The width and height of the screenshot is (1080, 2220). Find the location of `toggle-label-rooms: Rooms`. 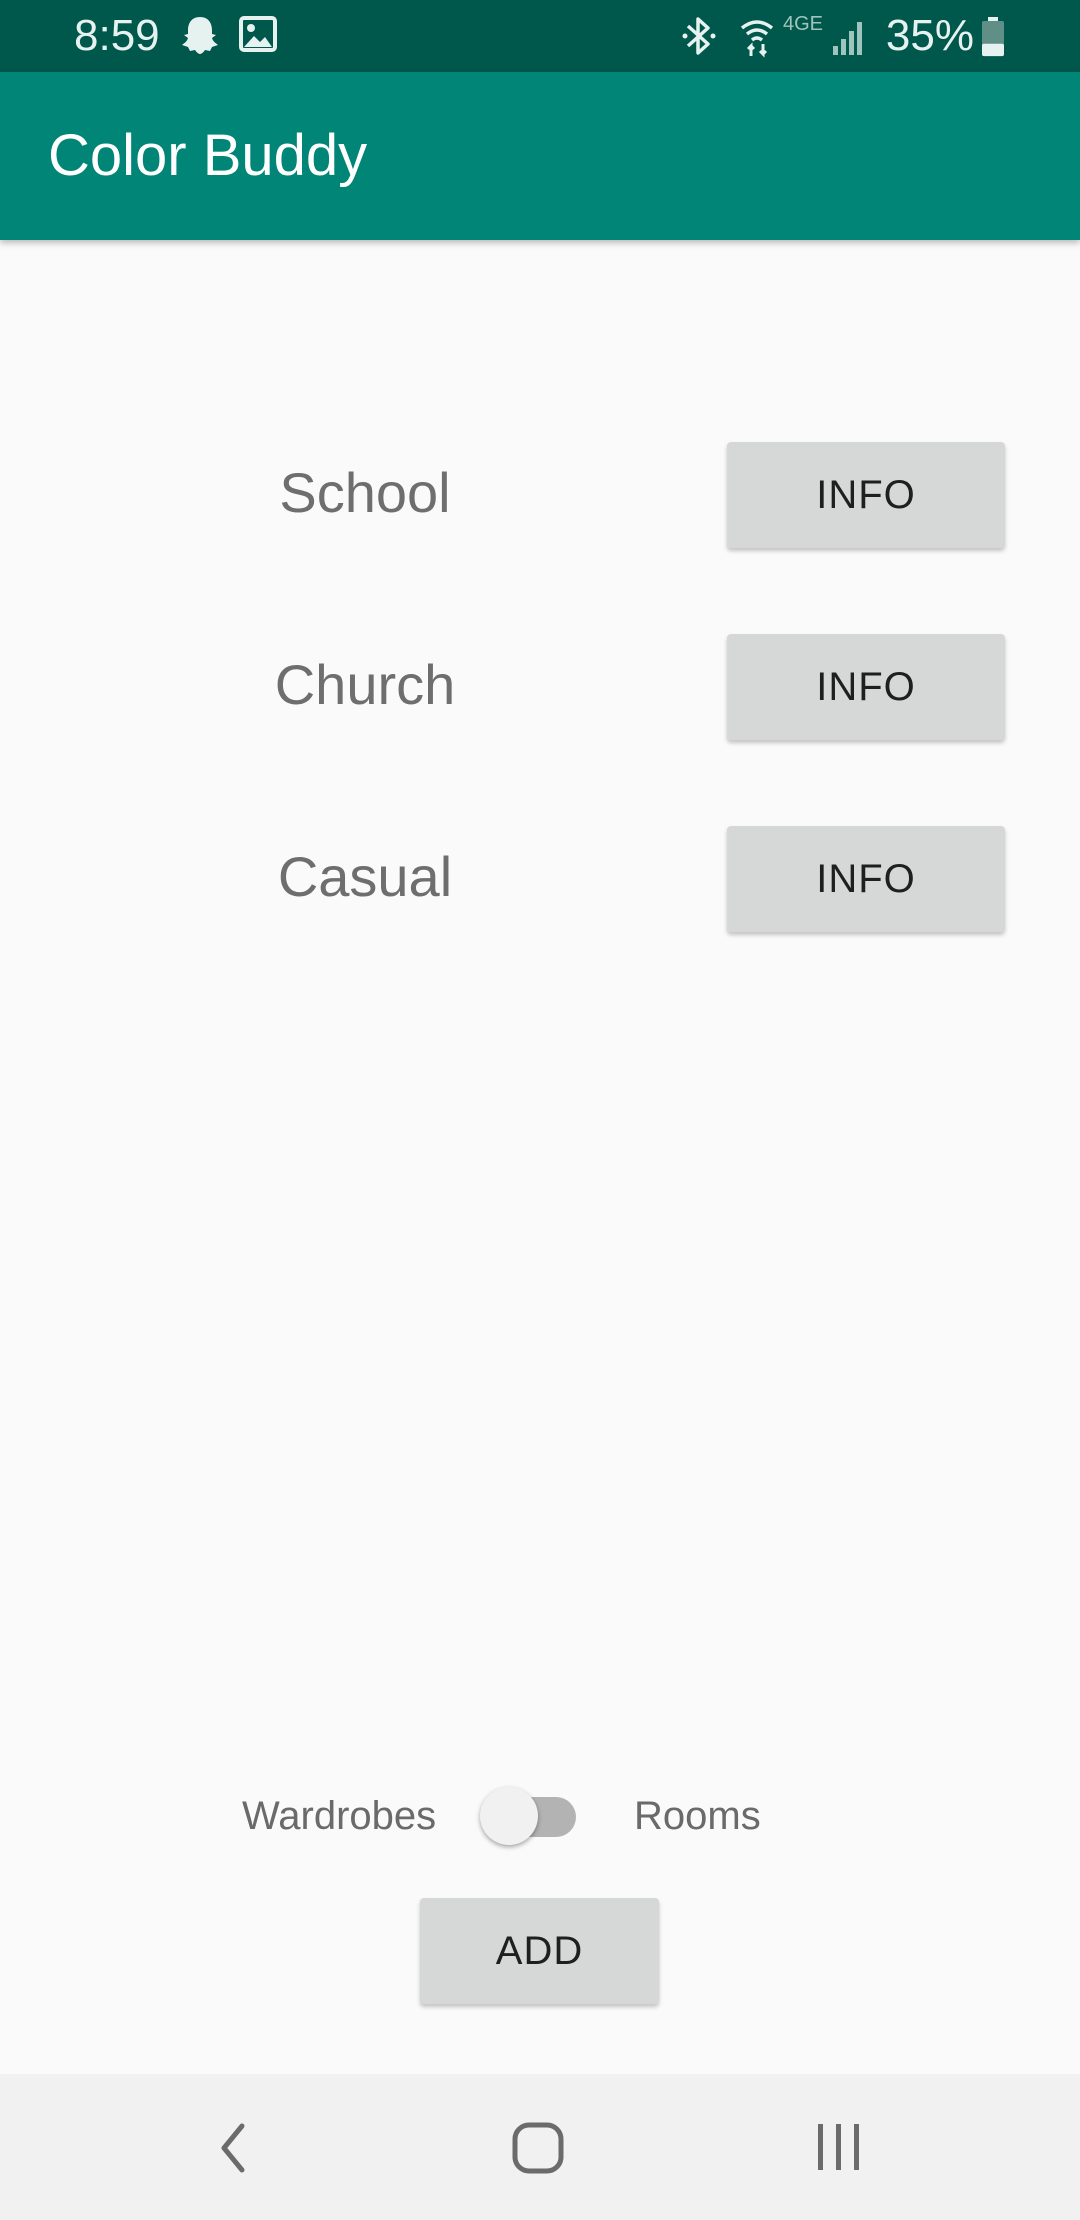

toggle-label-rooms: Rooms is located at coordinates (697, 1816).